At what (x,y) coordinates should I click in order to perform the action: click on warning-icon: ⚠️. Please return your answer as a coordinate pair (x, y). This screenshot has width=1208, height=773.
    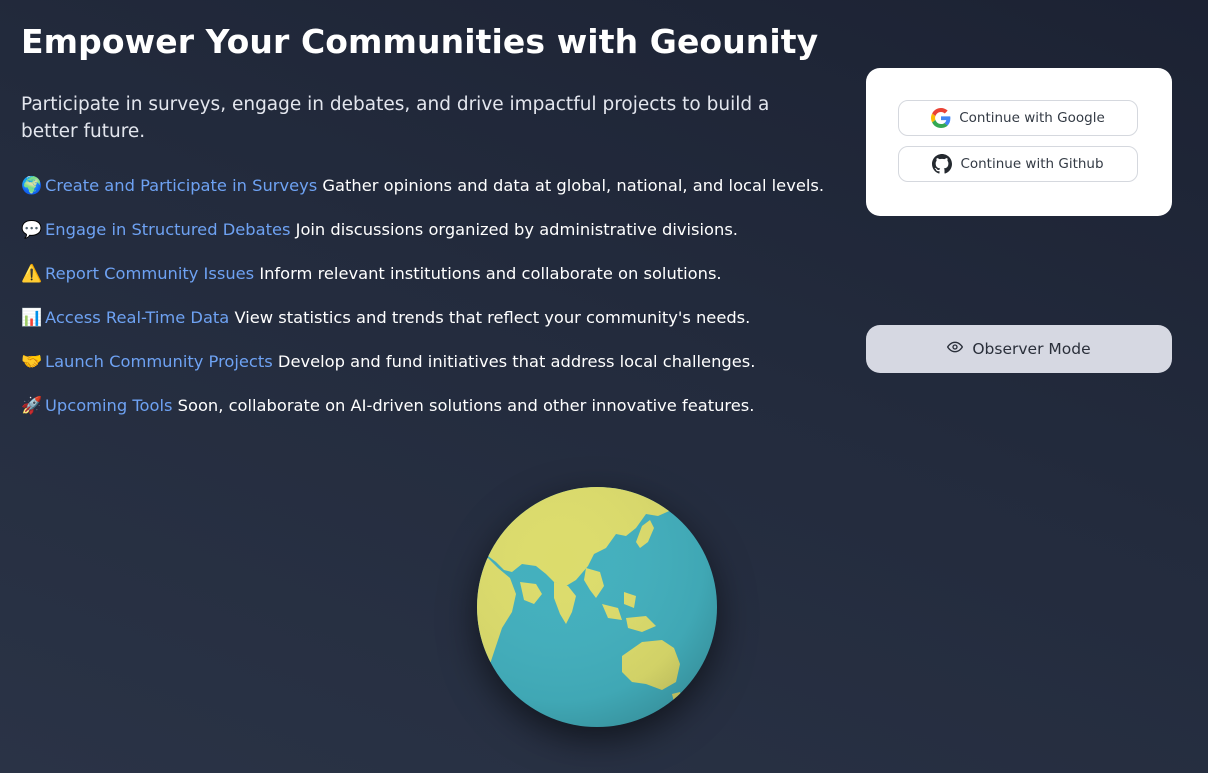
    Looking at the image, I should click on (32, 274).